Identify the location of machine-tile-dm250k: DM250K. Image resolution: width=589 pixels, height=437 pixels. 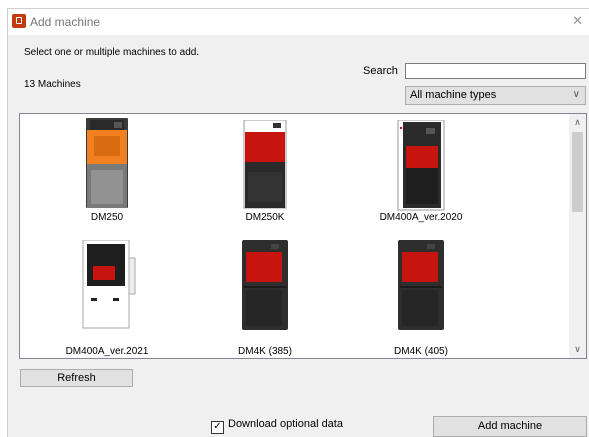
(265, 176).